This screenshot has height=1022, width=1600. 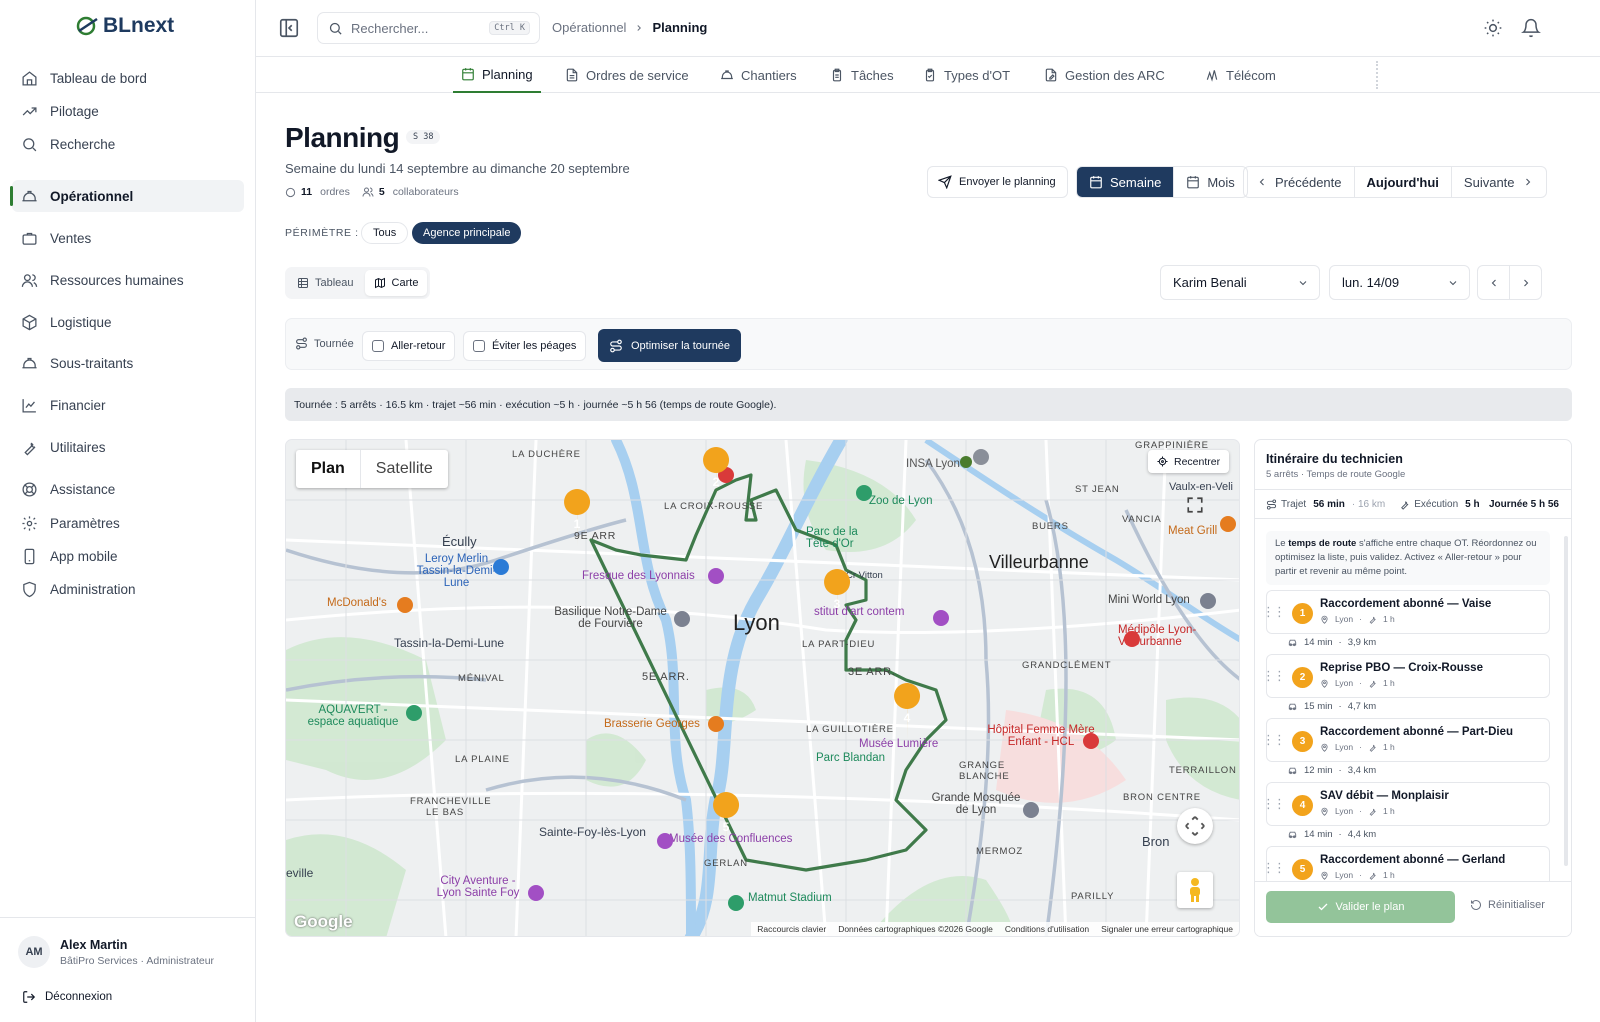 What do you see at coordinates (29, 405) in the screenshot?
I see `line-chart-icon` at bounding box center [29, 405].